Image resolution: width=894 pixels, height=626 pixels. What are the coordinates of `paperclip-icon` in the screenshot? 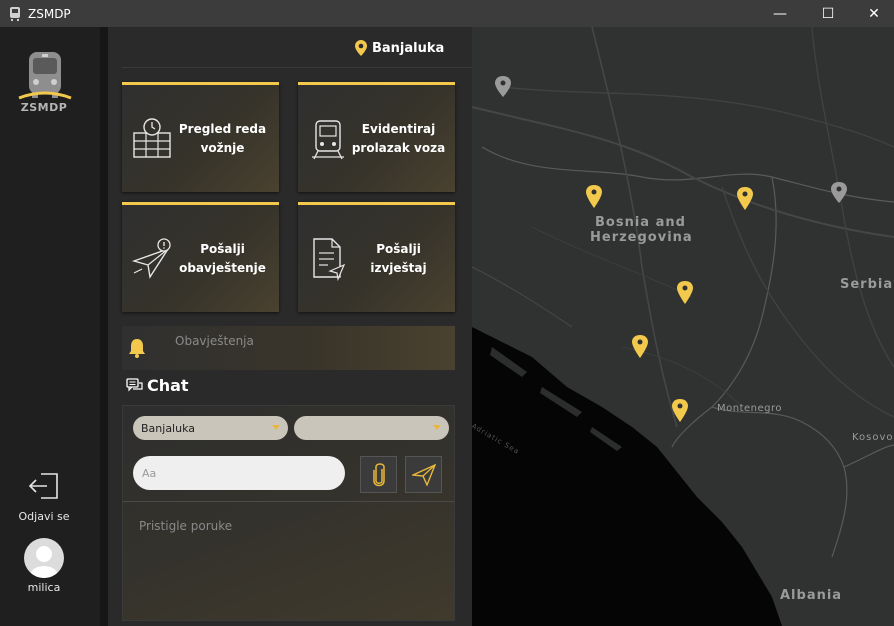 It's located at (378, 474).